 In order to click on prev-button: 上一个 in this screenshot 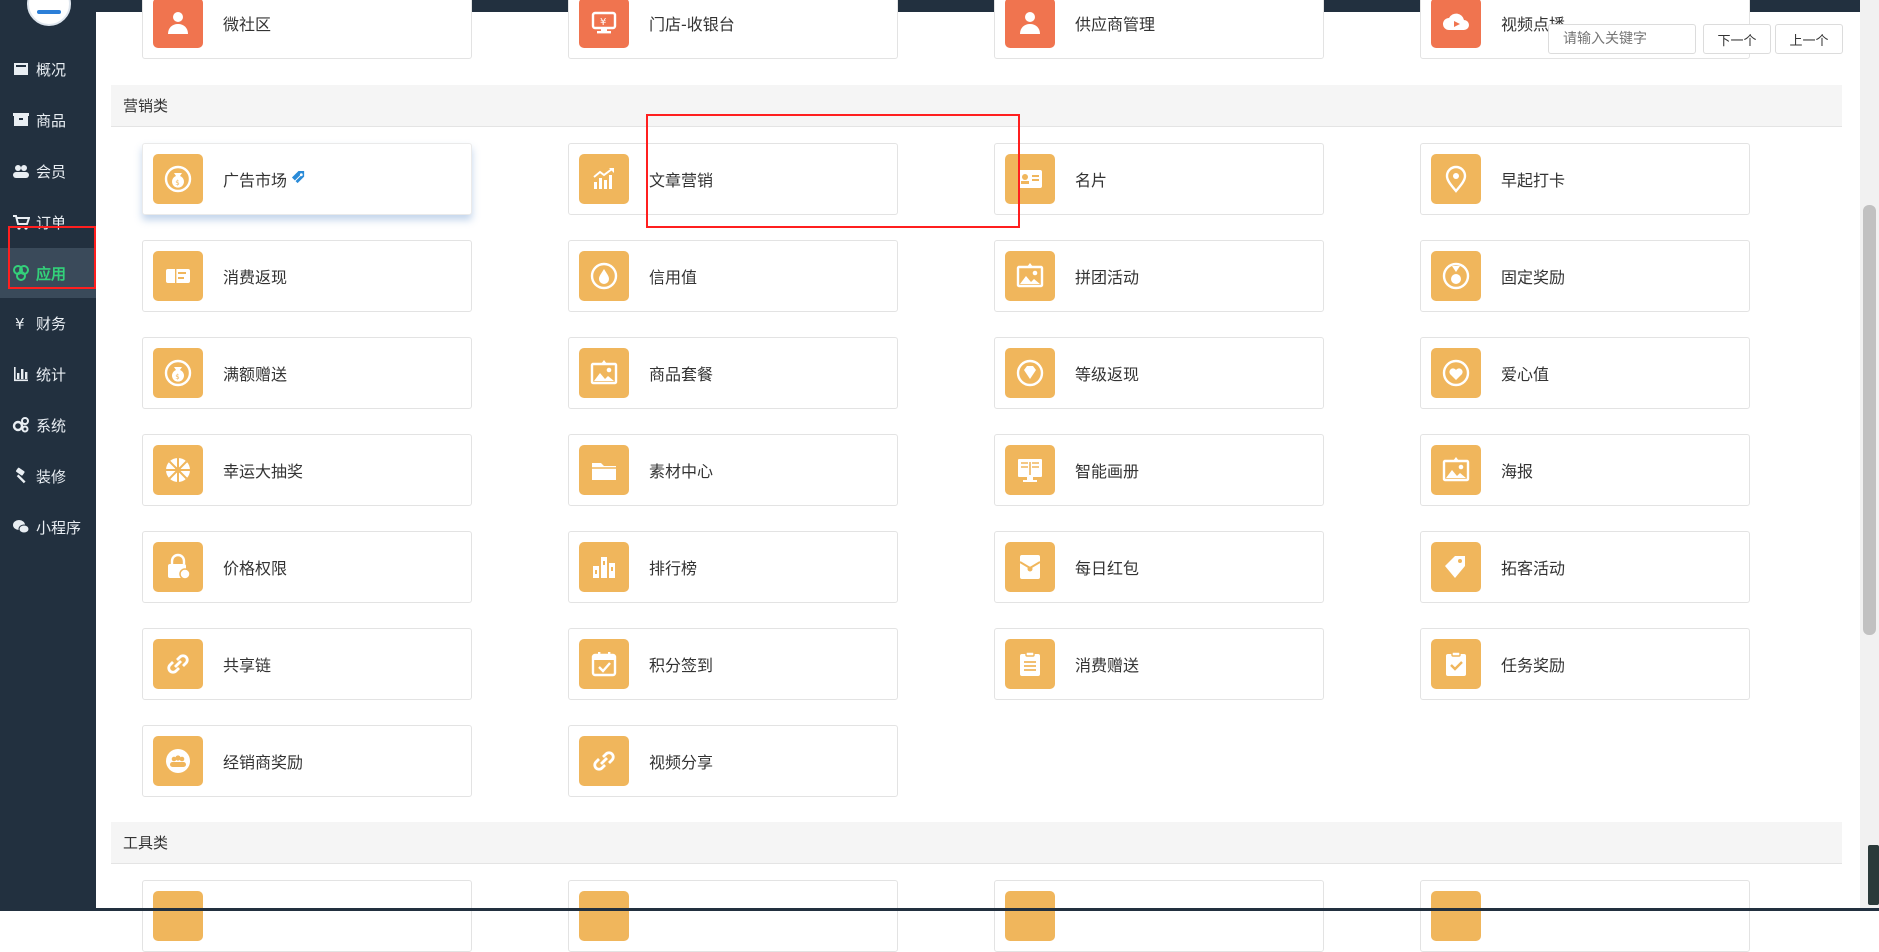, I will do `click(1809, 39)`.